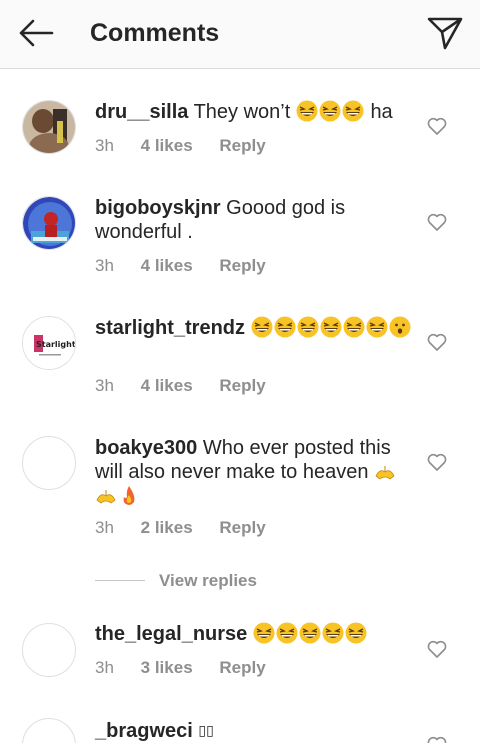 The height and width of the screenshot is (743, 480). Describe the element at coordinates (255, 220) in the screenshot. I see `comment-text: bigoboyskjnr Goood god is wonderful .` at that location.